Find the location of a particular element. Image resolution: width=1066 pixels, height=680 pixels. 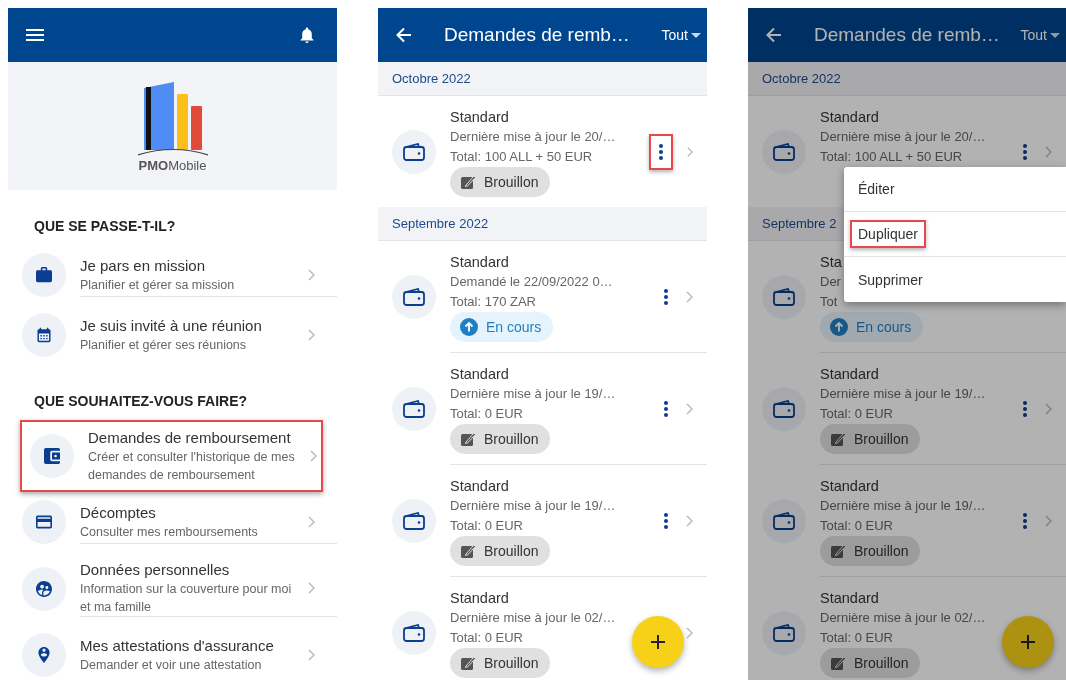

item-title: Données personnelles is located at coordinates (155, 570).